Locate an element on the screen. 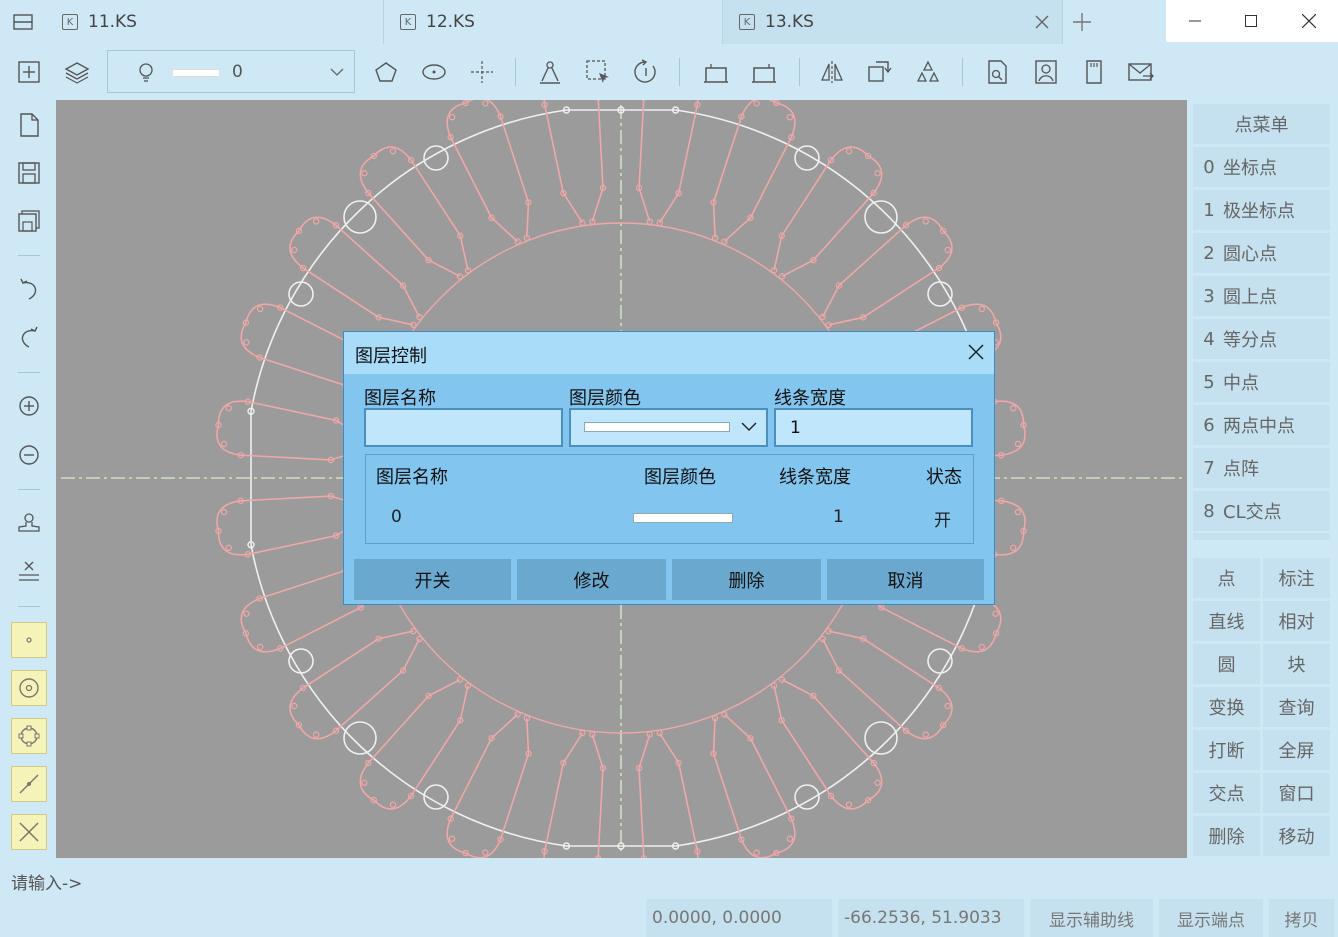  extend-button is located at coordinates (764, 72).